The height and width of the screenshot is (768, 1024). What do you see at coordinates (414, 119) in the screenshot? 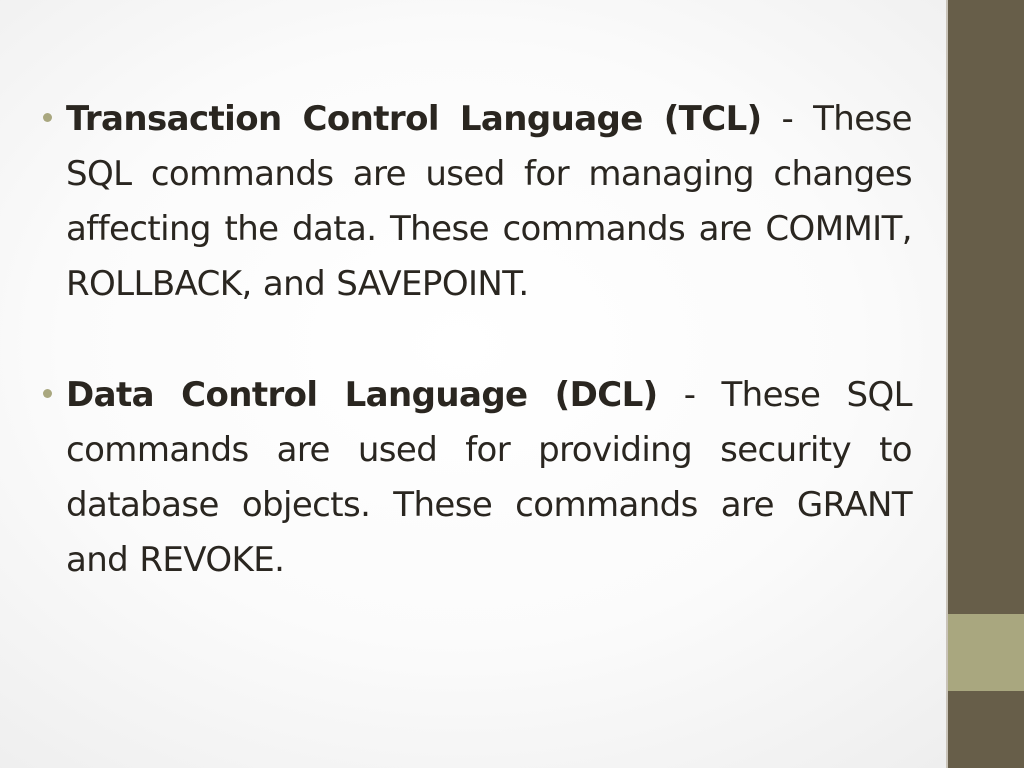
I see `bullet-term: Transaction Control Language (TCL)` at bounding box center [414, 119].